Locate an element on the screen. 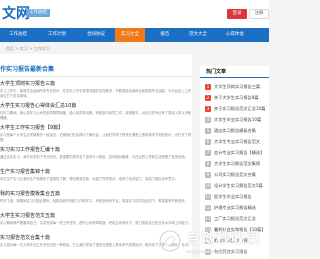 Image resolution: width=320 pixels, height=259 pixels. hot-list-item: 8 大学生实习报告范文集锦 is located at coordinates (234, 163).